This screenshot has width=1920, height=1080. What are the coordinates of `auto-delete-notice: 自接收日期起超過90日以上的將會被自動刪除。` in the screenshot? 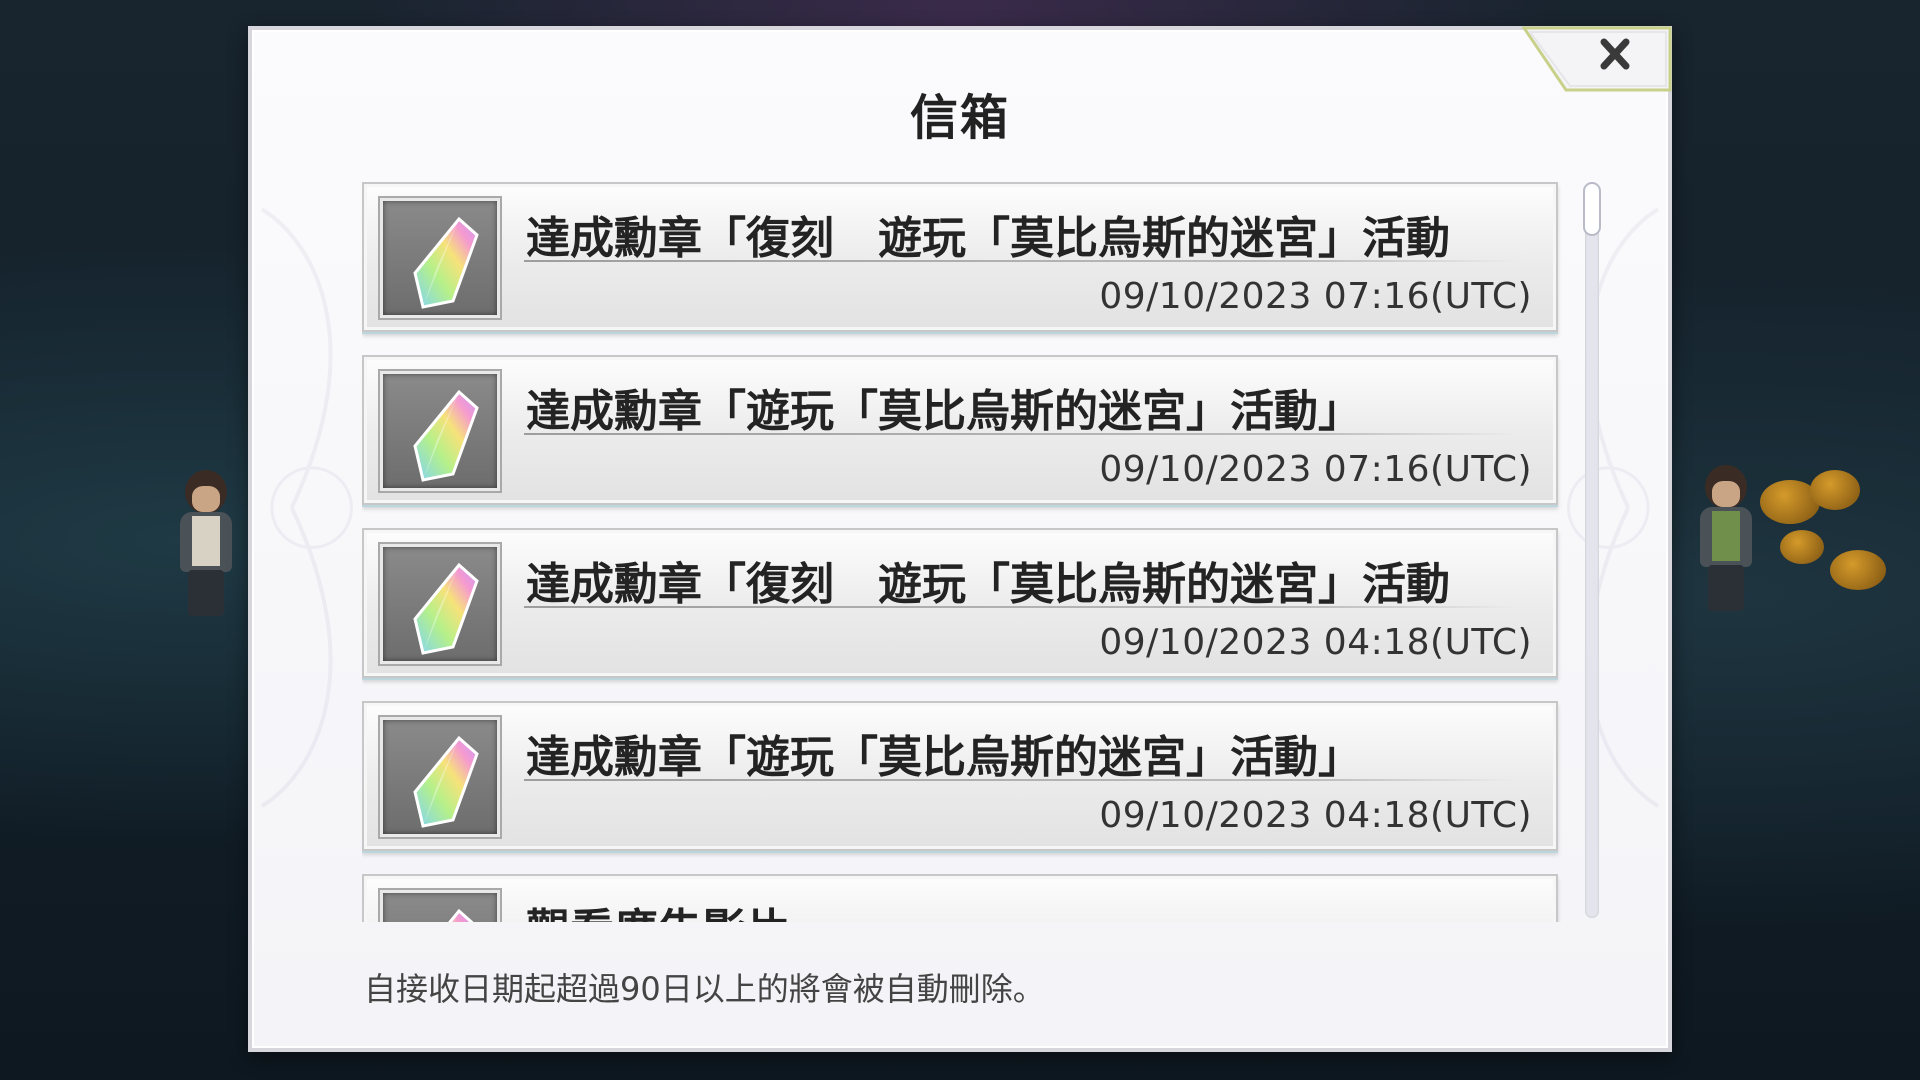 It's located at (704, 989).